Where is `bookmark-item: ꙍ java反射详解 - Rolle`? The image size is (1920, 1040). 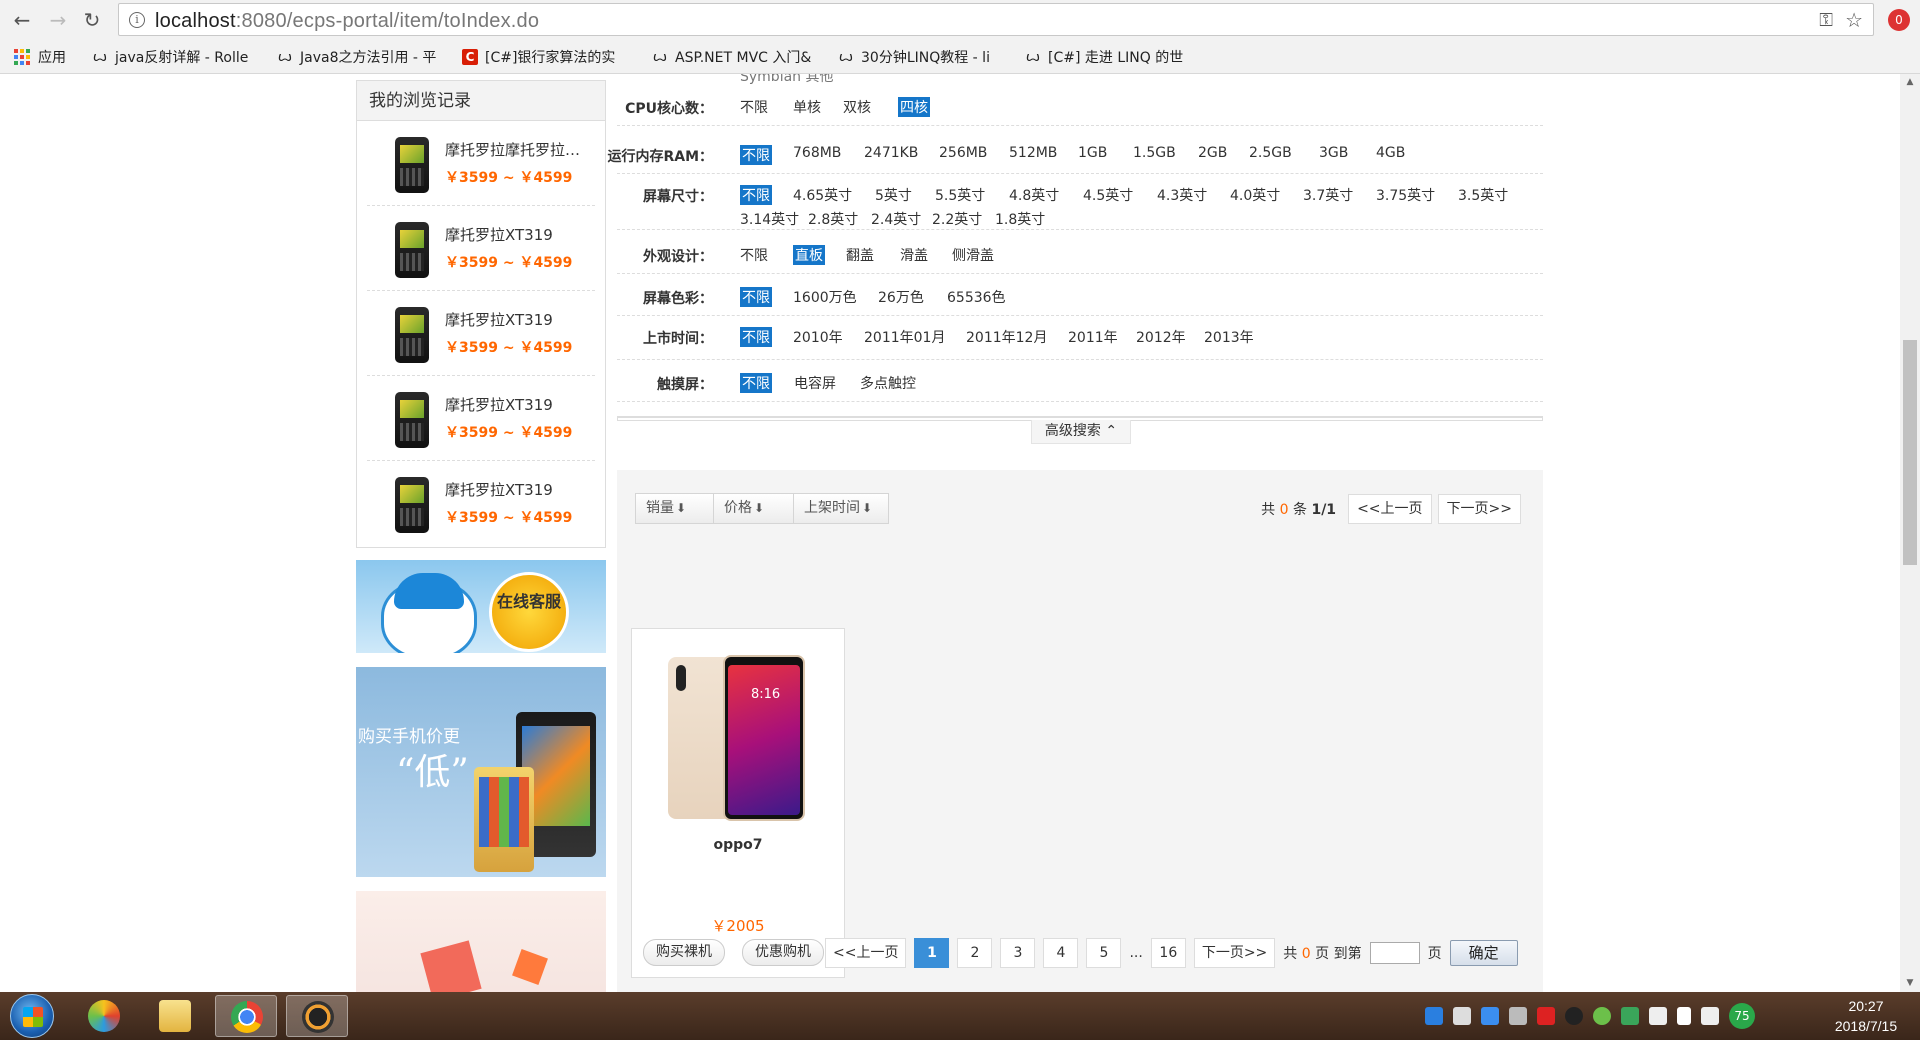
bookmark-item: ꙍ java反射详解 - Rolle is located at coordinates (177, 57).